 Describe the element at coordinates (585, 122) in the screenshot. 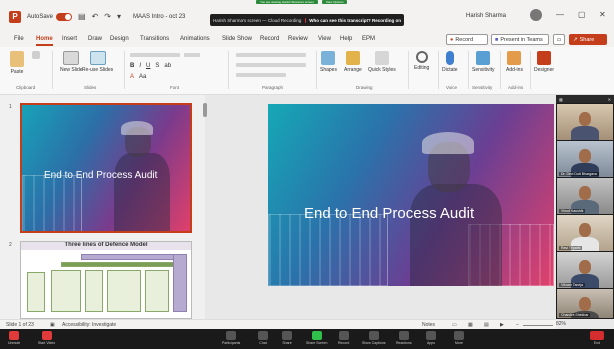

I see `participant-tile` at that location.